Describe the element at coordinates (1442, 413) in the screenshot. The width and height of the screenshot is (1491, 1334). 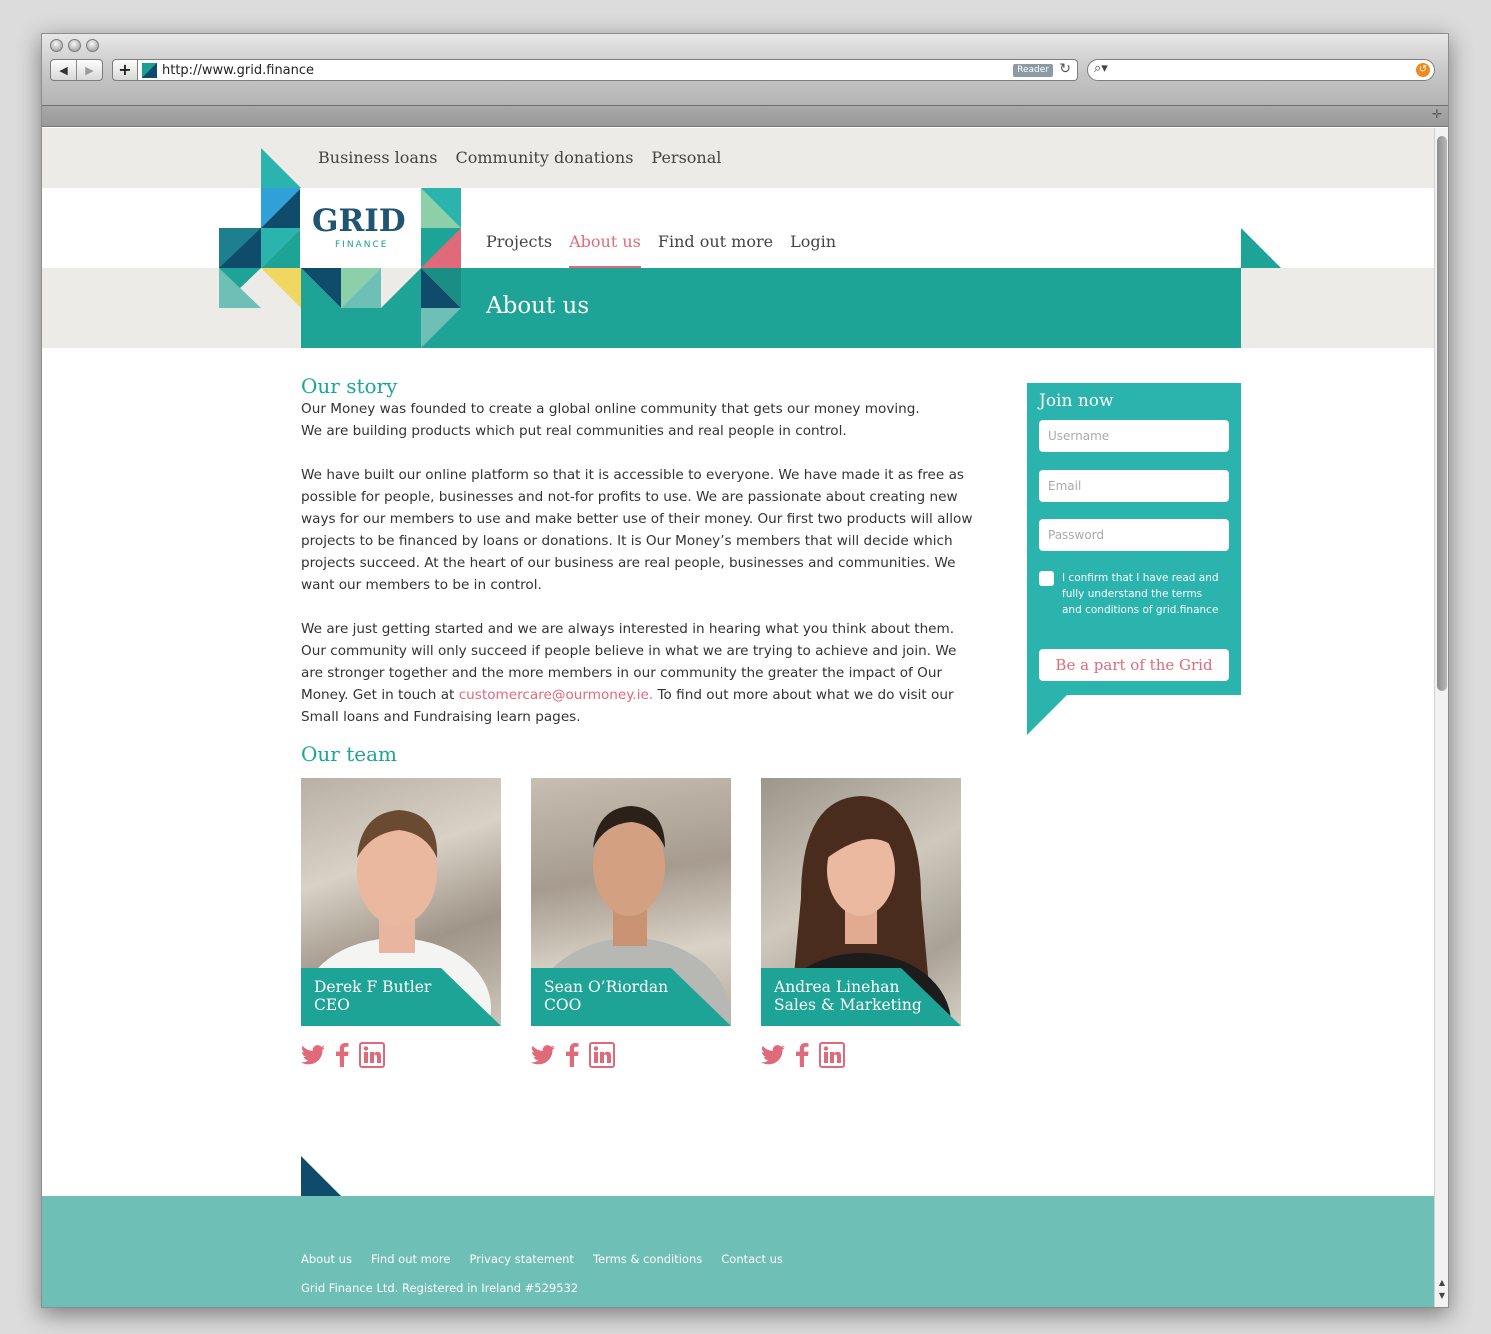
I see `scrollbar-thumb` at that location.